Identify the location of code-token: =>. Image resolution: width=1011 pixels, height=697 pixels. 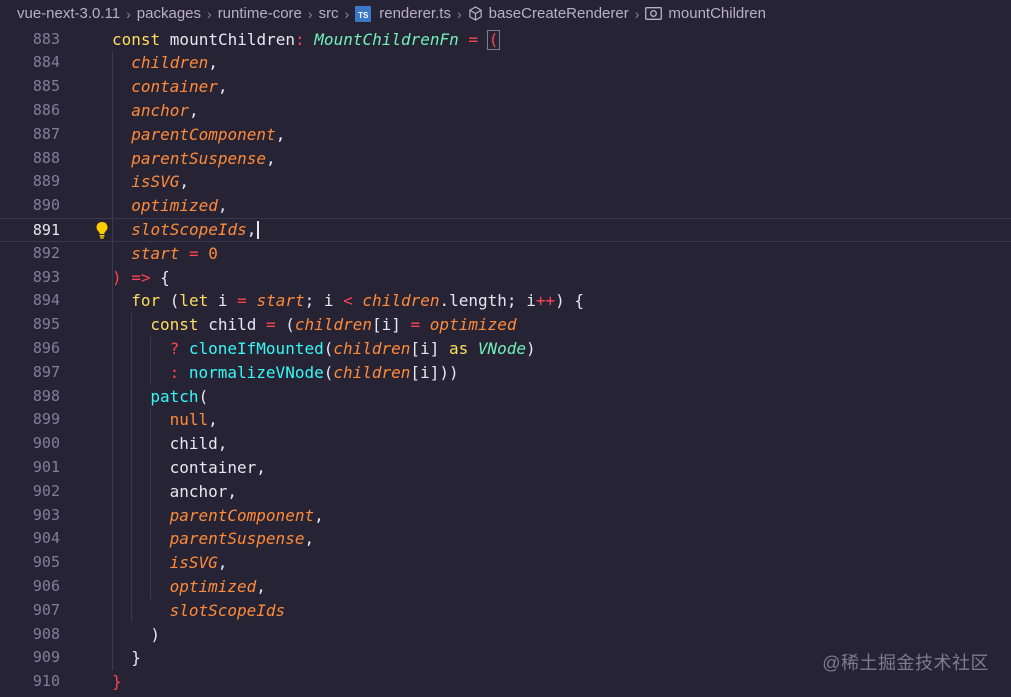
(141, 277).